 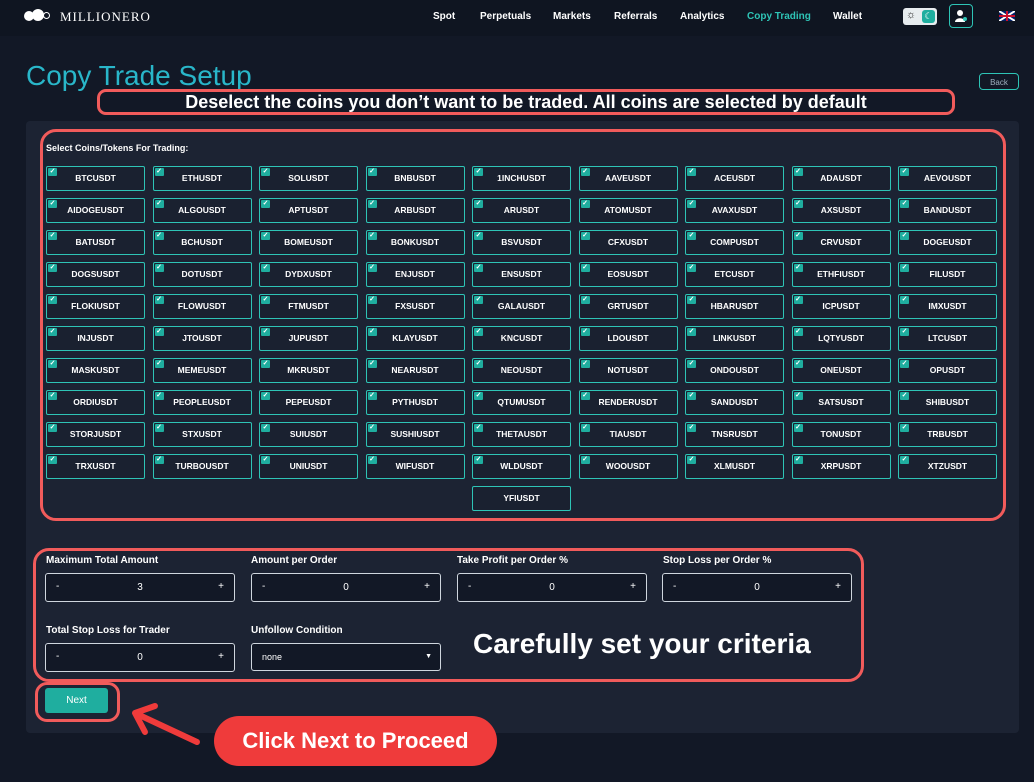 What do you see at coordinates (308, 274) in the screenshot?
I see `coin-checkbox: ✓ DYDXUSDT` at bounding box center [308, 274].